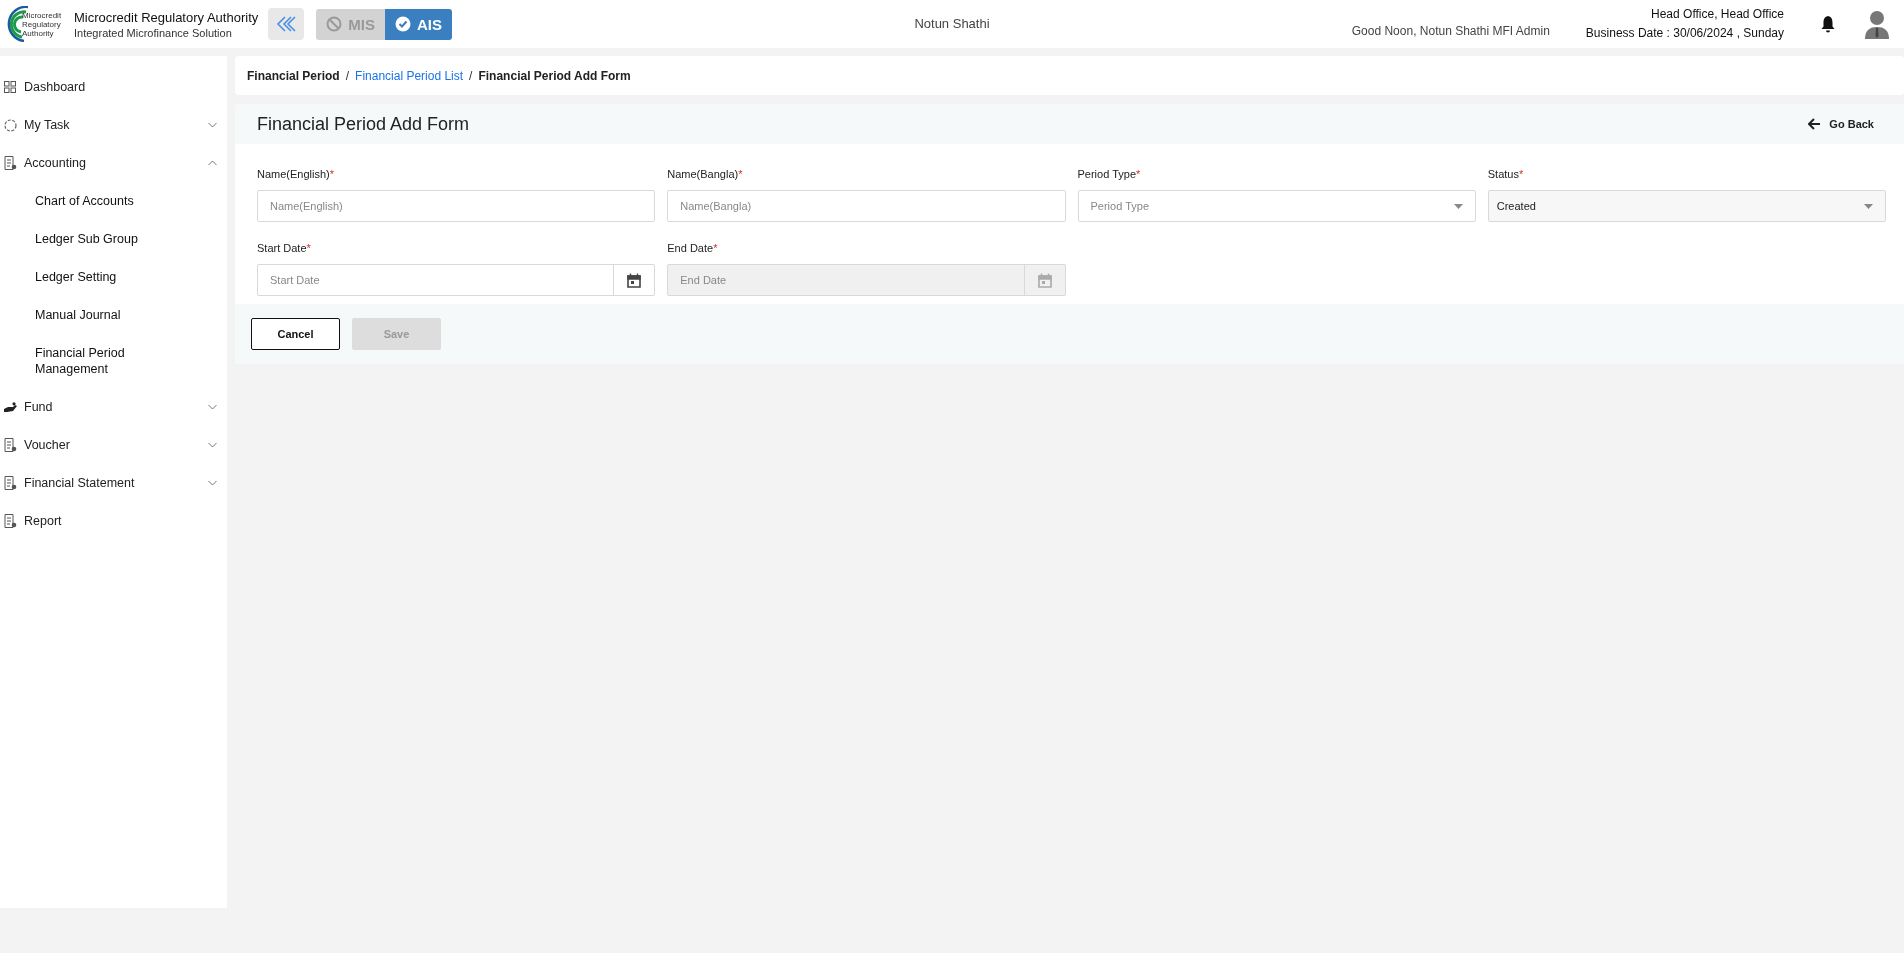 Image resolution: width=1904 pixels, height=953 pixels. I want to click on nav-subitem: Chart of Accounts, so click(77, 201).